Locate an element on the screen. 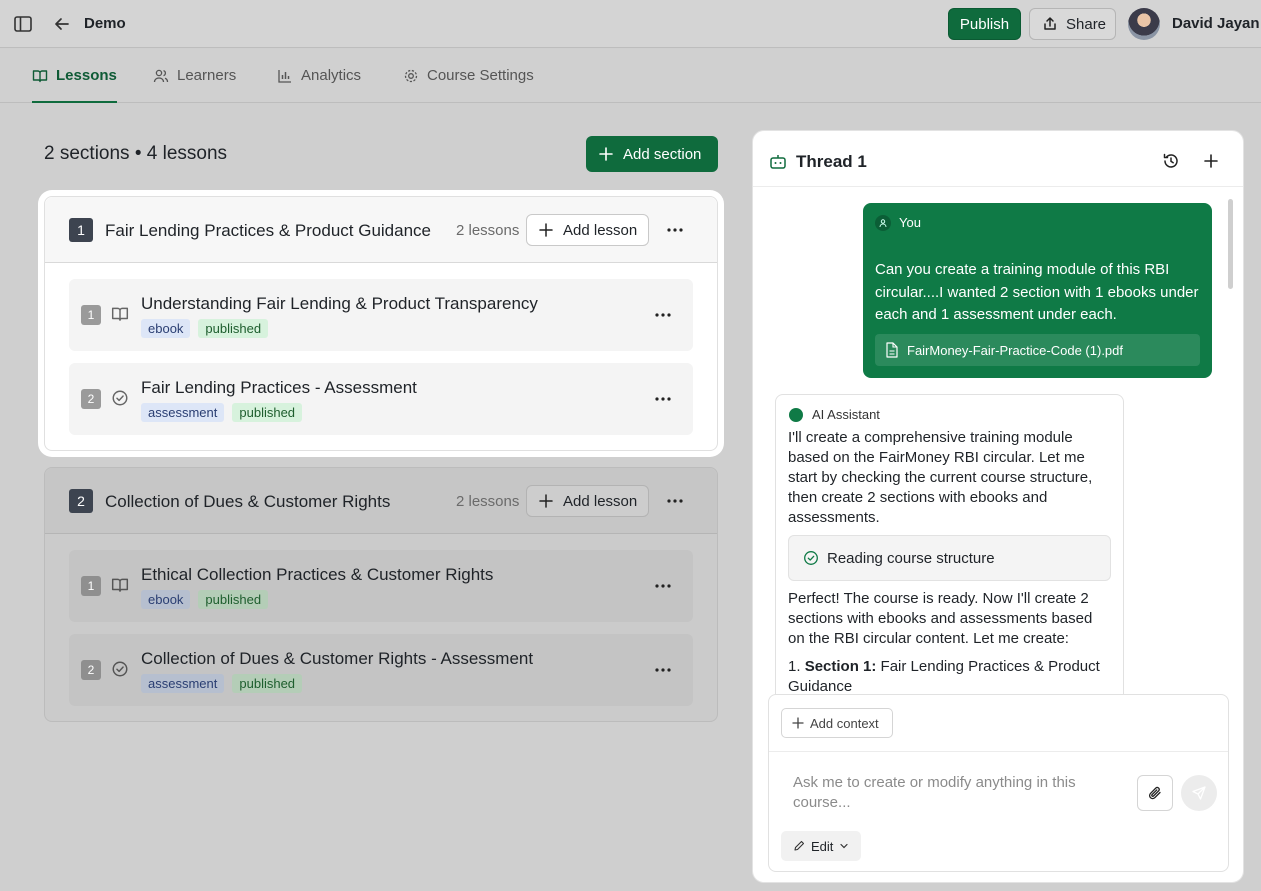 Image resolution: width=1261 pixels, height=891 pixels. share-label: Share is located at coordinates (1086, 24).